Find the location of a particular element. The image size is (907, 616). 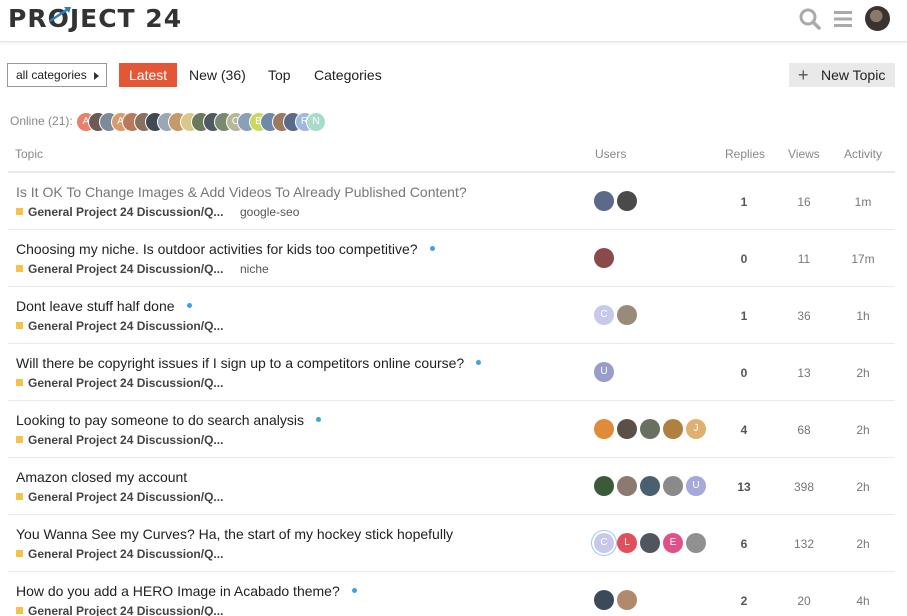

tab-new: New (36) is located at coordinates (217, 75).